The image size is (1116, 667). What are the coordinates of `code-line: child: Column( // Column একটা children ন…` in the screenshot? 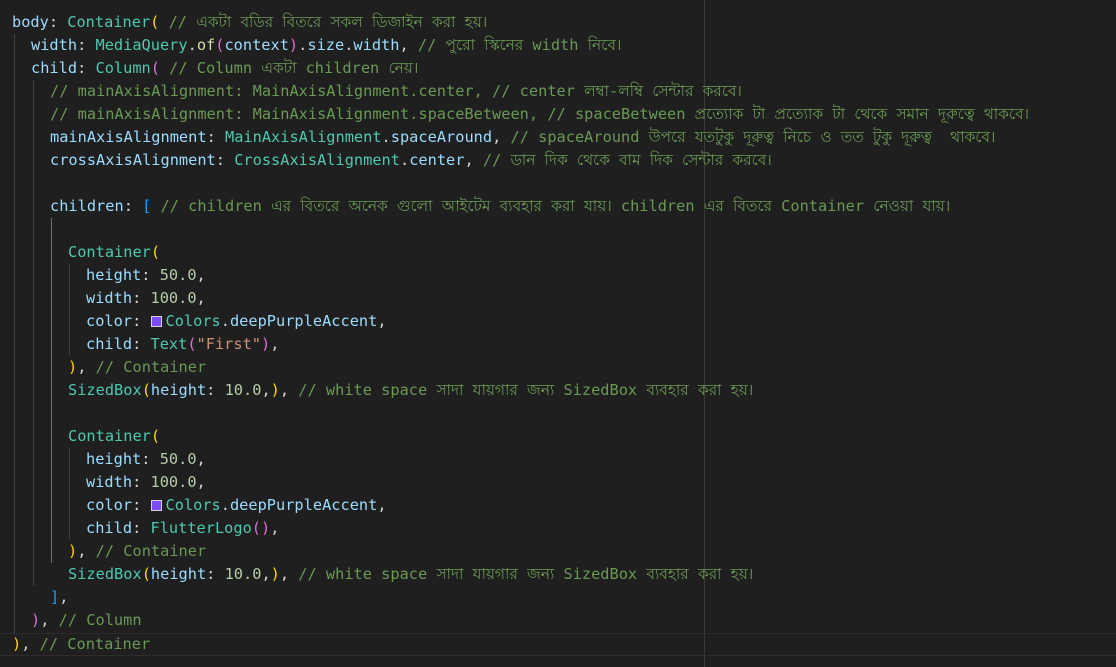 It's located at (224, 68).